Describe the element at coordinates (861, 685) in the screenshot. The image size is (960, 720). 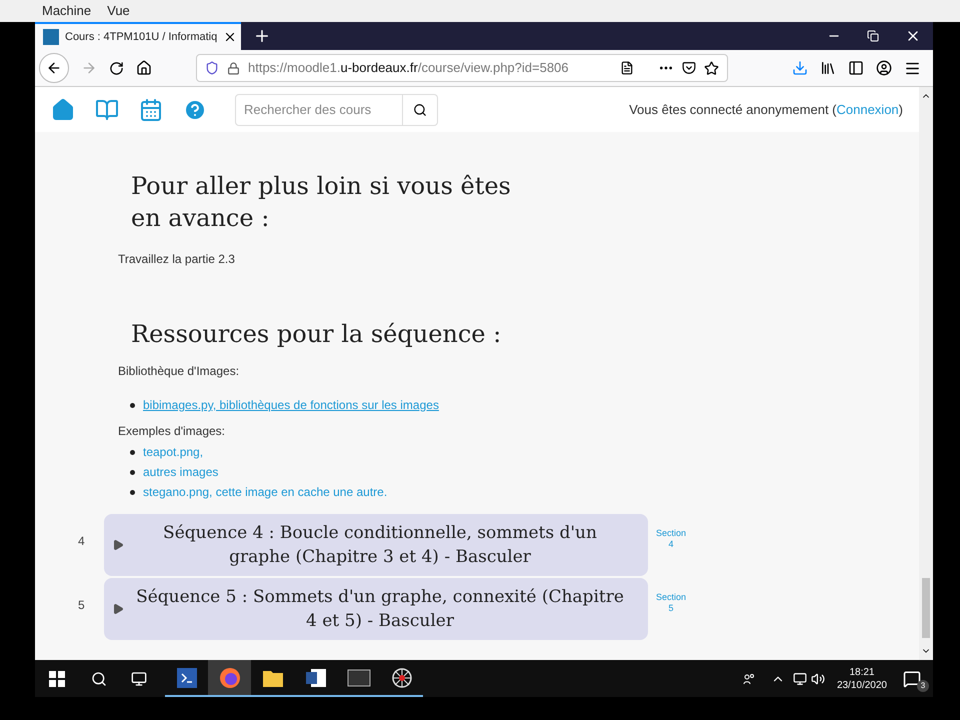
I see `clock-date: 23/10/2020` at that location.